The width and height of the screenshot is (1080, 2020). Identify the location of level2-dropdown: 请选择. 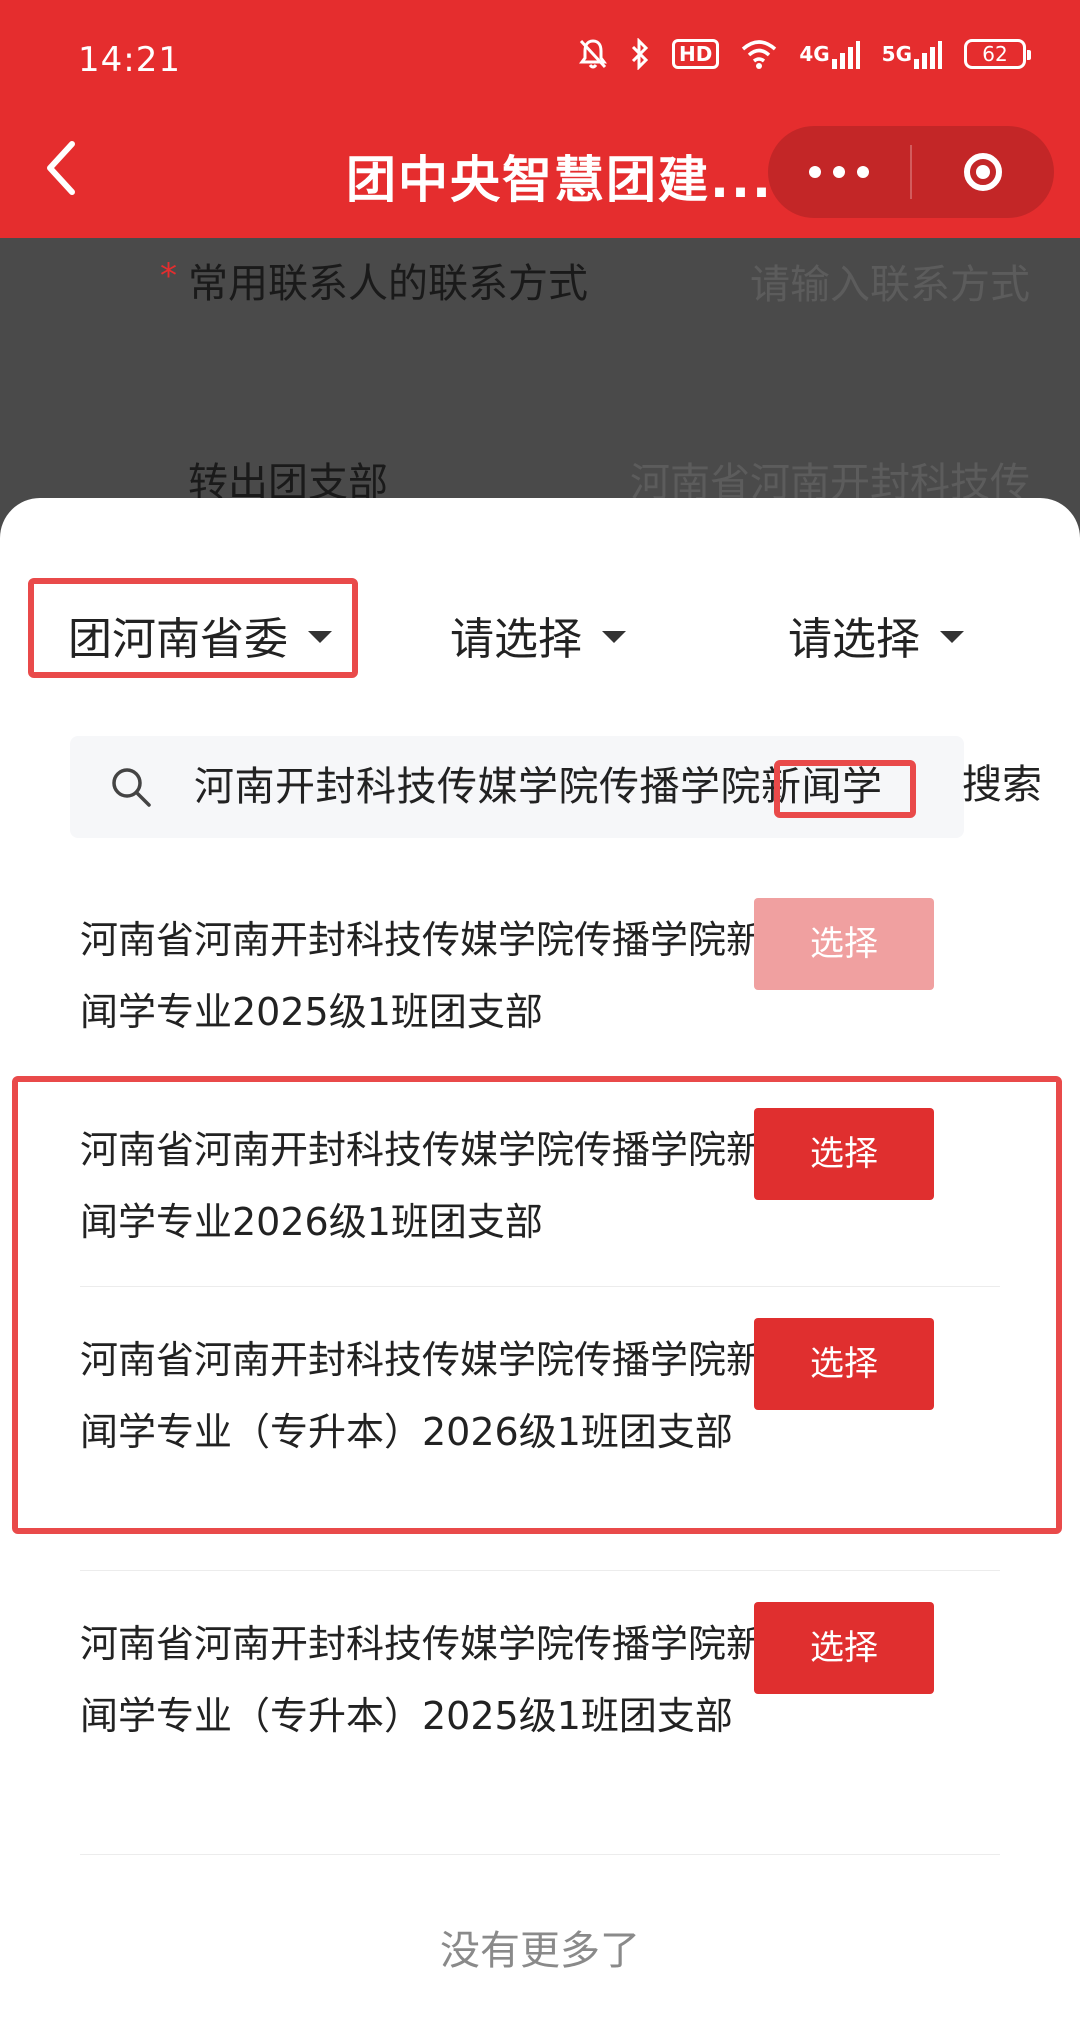
(538, 635).